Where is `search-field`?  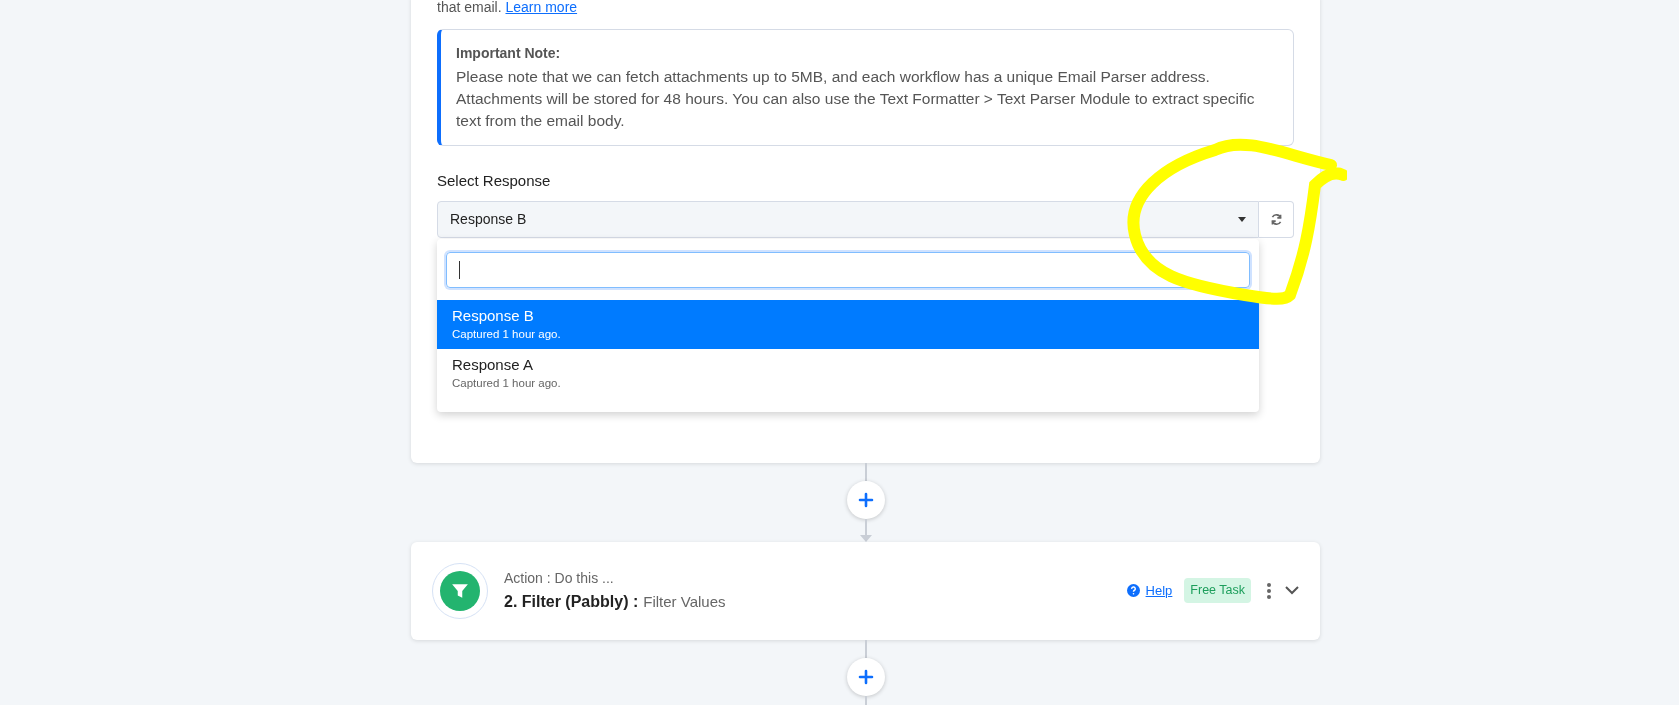 search-field is located at coordinates (848, 269).